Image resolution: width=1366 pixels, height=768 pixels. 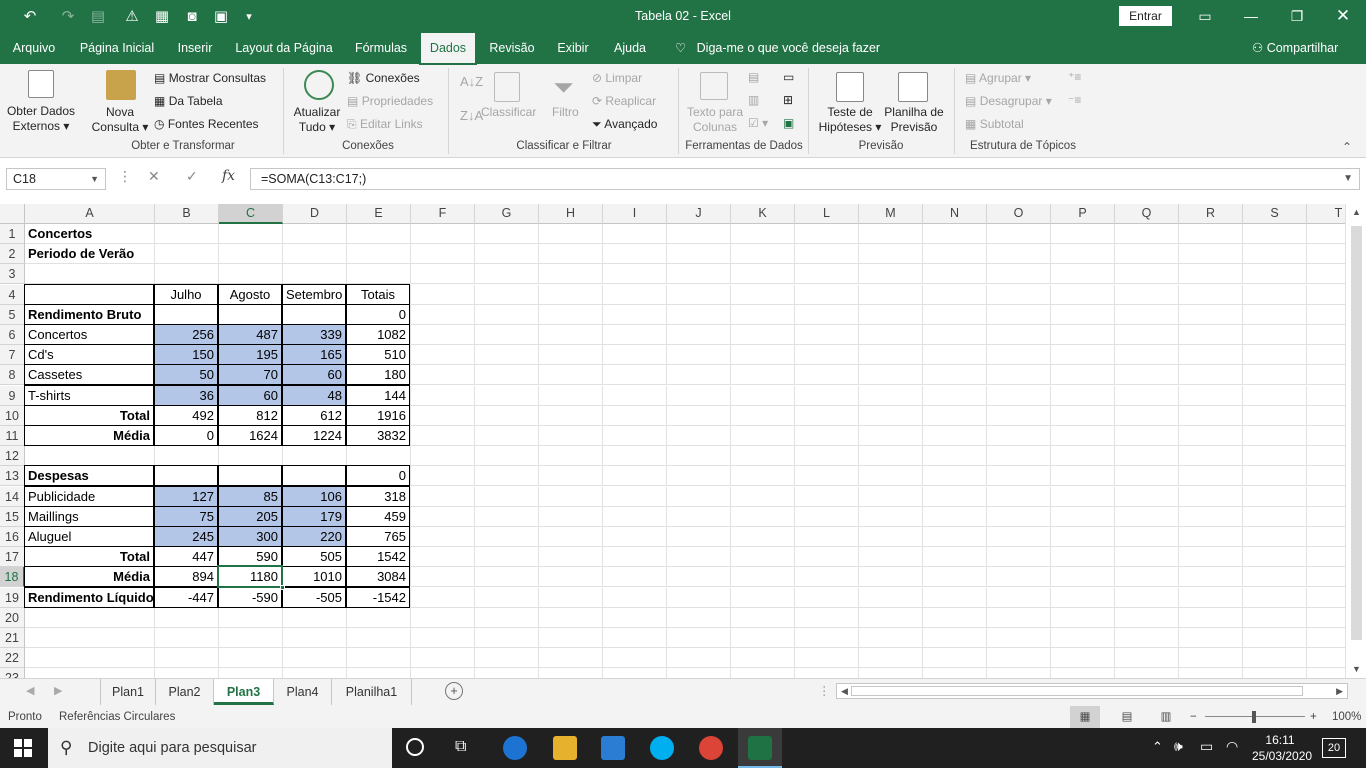 What do you see at coordinates (573, 48) in the screenshot?
I see `tab-exibir: Exibir` at bounding box center [573, 48].